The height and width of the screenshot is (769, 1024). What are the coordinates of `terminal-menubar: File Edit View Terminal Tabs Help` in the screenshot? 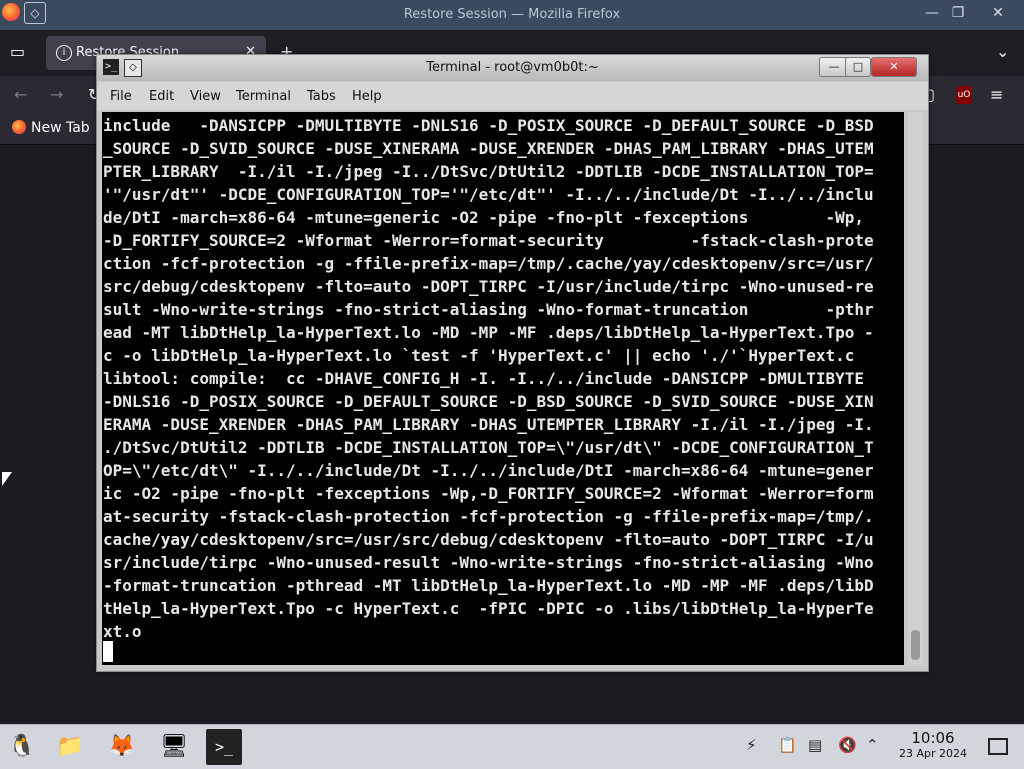 It's located at (512, 96).